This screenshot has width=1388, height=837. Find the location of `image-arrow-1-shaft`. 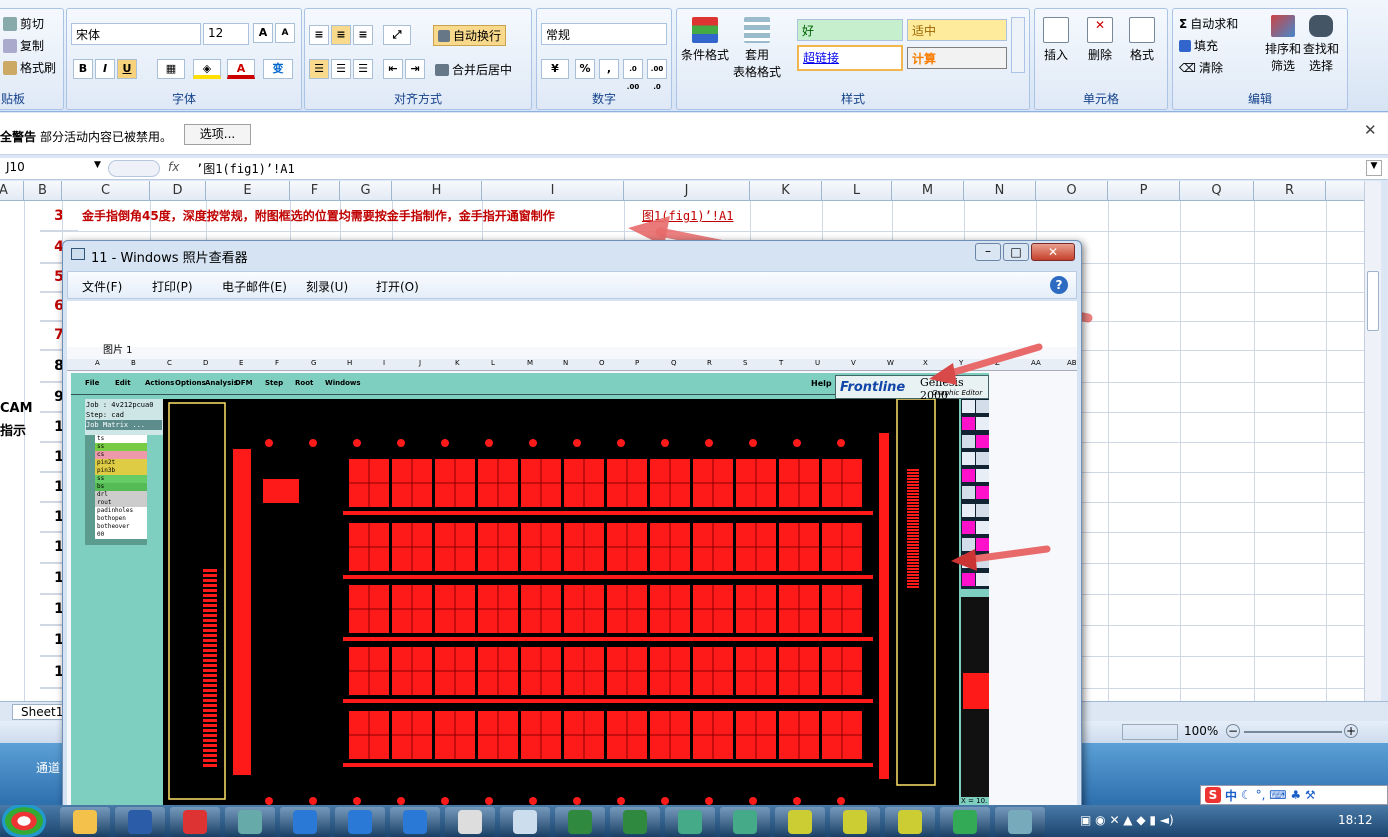

image-arrow-1-shaft is located at coordinates (995, 360).